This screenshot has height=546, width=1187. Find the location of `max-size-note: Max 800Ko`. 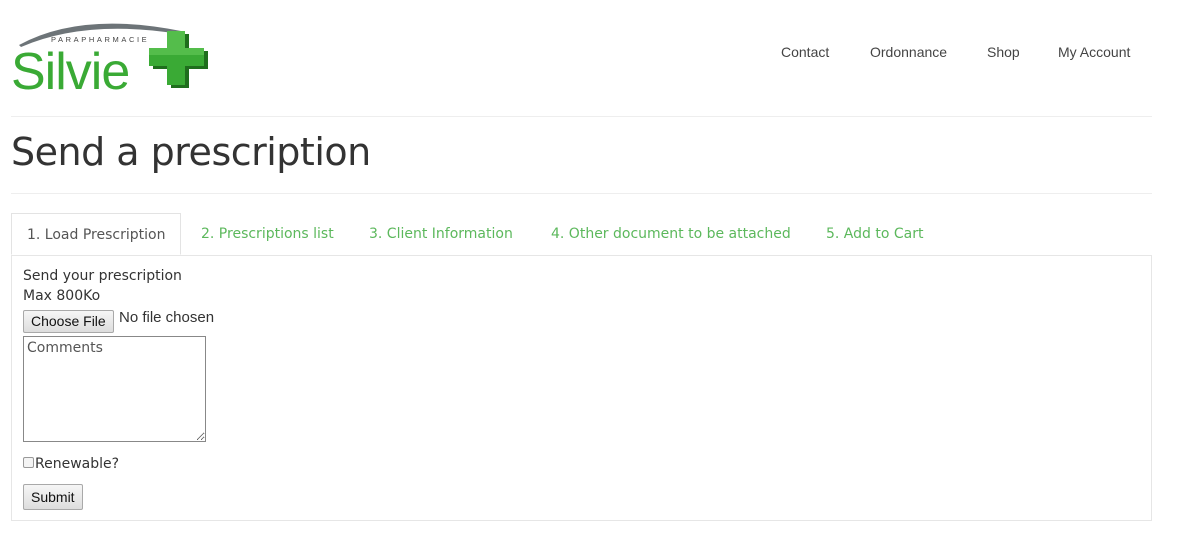

max-size-note: Max 800Ko is located at coordinates (62, 296).